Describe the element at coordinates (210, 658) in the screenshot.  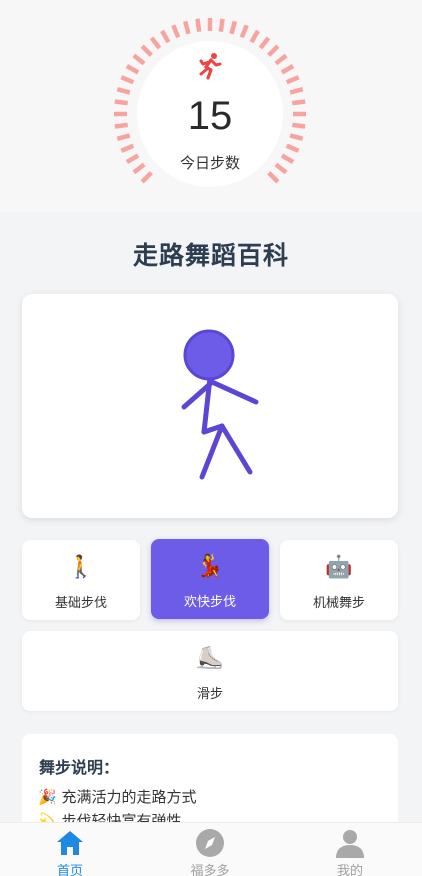
I see `ice-skate-icon: ⛸️` at that location.